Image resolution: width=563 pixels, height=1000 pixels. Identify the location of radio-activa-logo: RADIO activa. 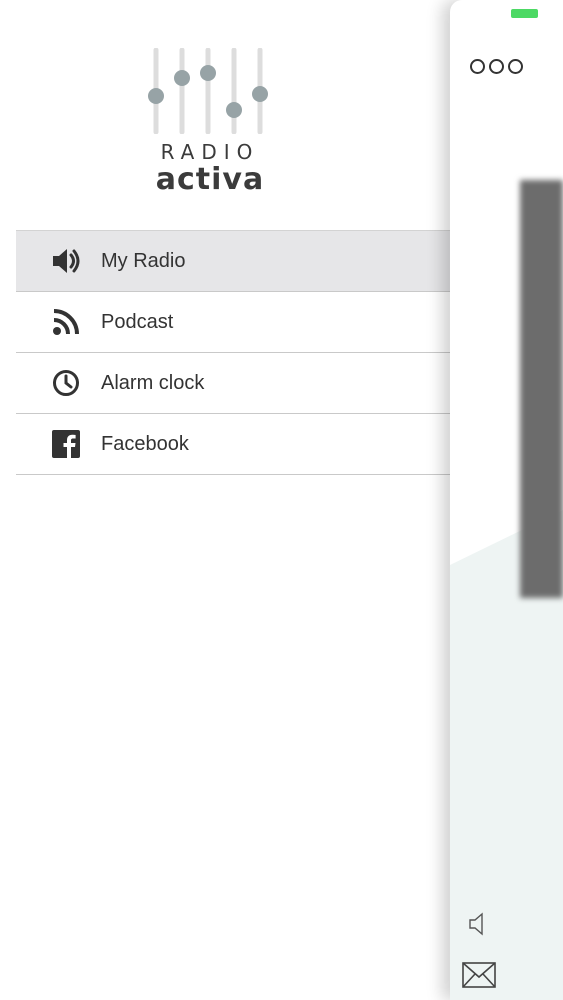
(210, 120).